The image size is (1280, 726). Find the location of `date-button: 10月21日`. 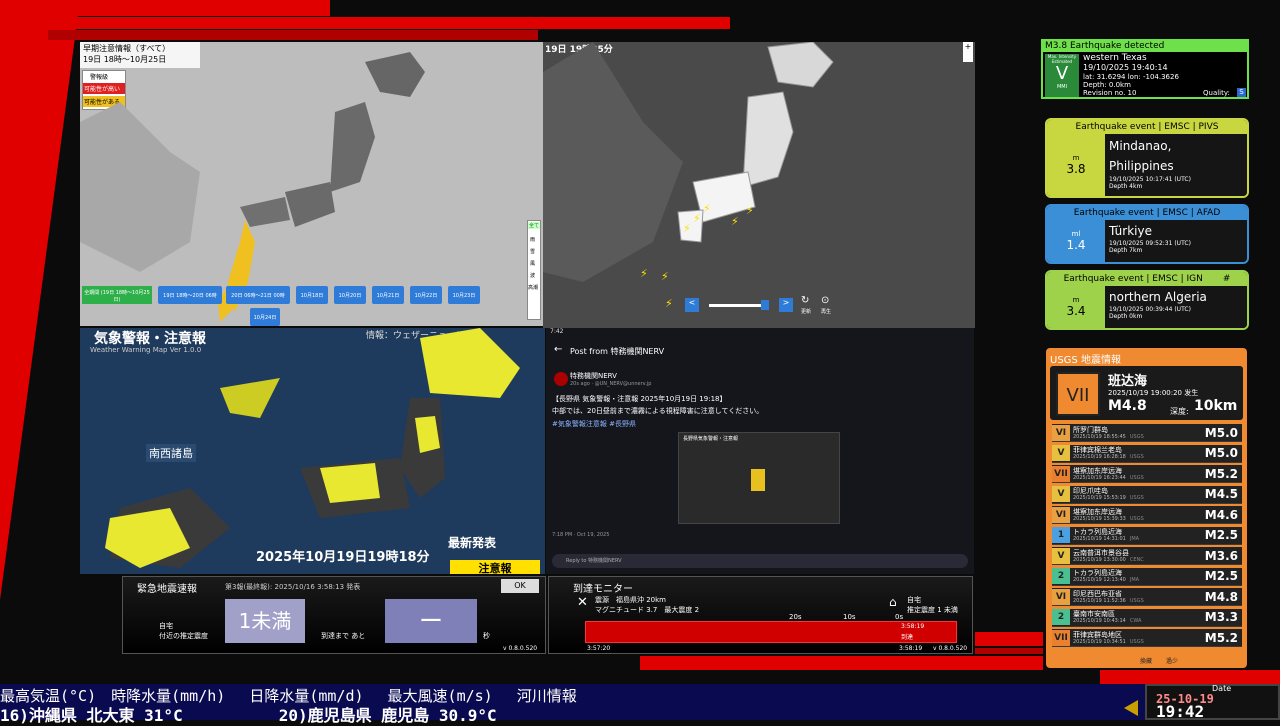

date-button: 10月21日 is located at coordinates (388, 295).